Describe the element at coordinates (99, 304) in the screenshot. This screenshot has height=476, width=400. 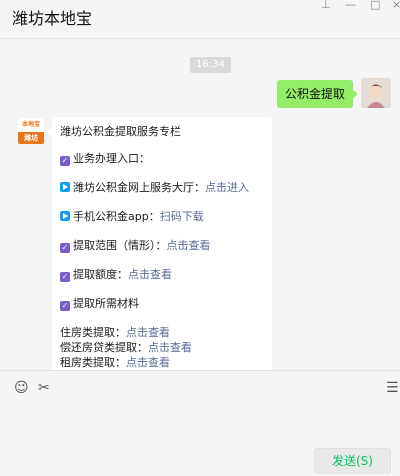
I see `list-item: ✓ 提取所需材料` at that location.